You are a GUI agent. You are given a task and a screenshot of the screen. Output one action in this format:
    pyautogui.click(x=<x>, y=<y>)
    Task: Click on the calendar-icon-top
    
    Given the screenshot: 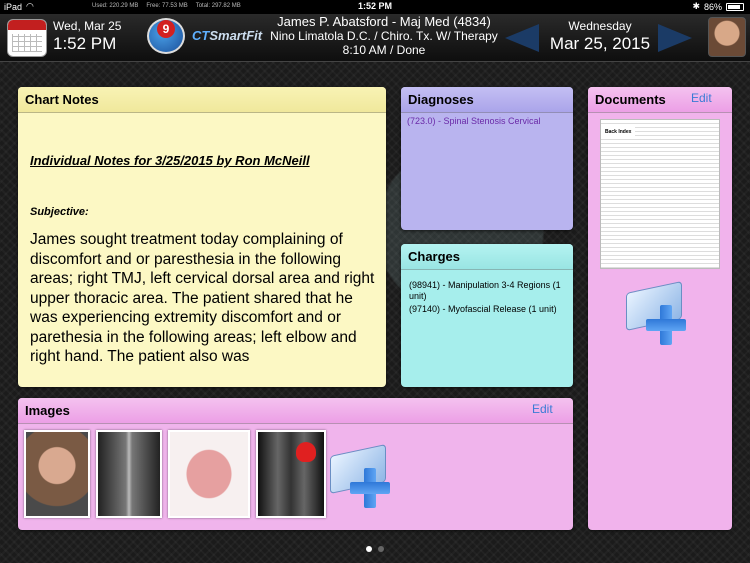 What is the action you would take?
    pyautogui.click(x=27, y=25)
    